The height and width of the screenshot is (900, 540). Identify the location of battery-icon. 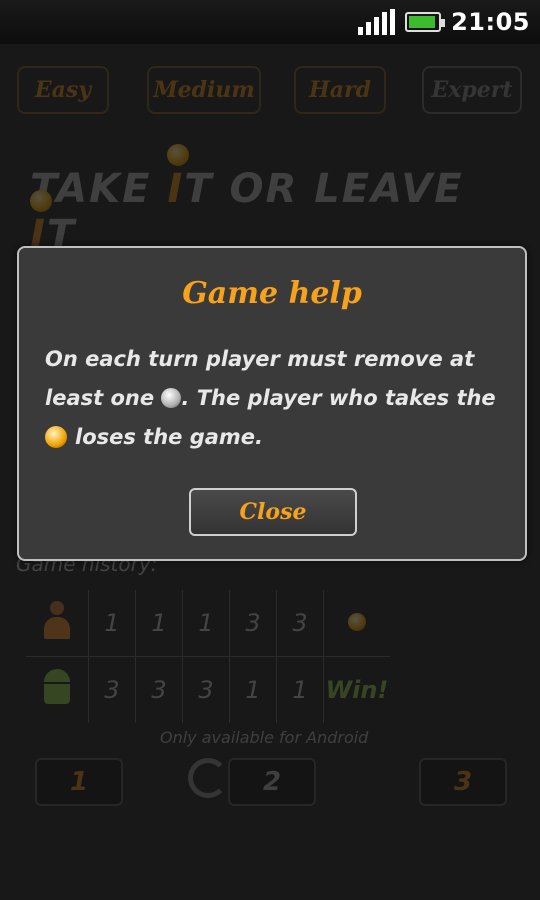
(425, 22).